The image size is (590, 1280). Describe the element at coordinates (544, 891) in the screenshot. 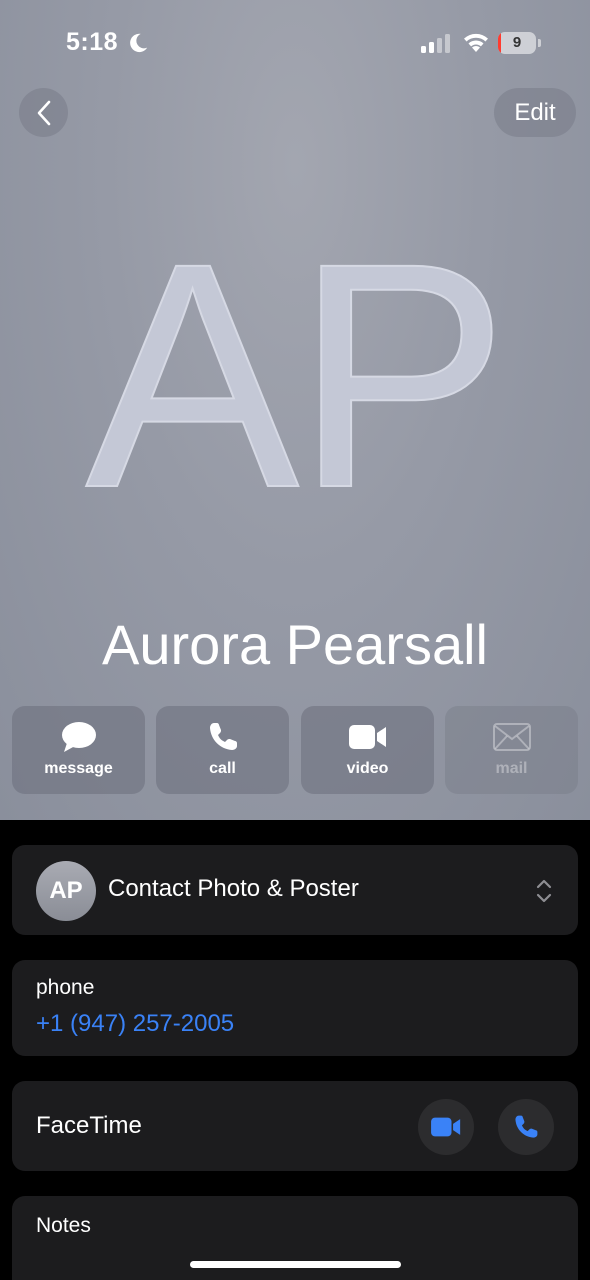

I see `chevron-up-down-icon` at that location.